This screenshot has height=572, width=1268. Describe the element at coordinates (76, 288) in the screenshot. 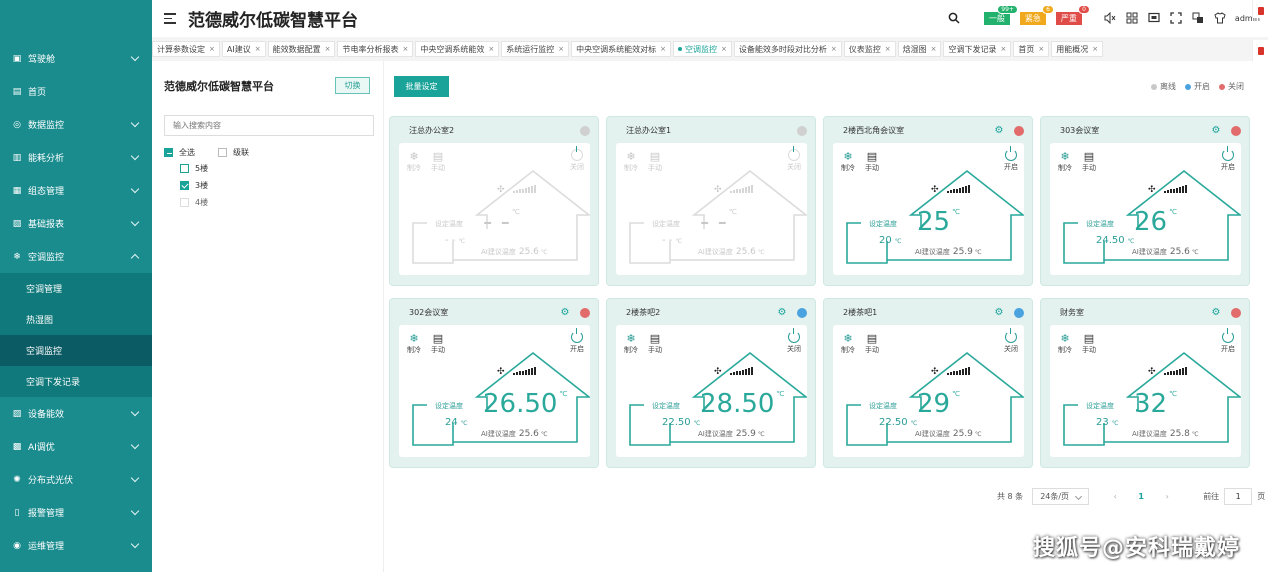

I see `sidebar-subitem: 空调管理` at that location.